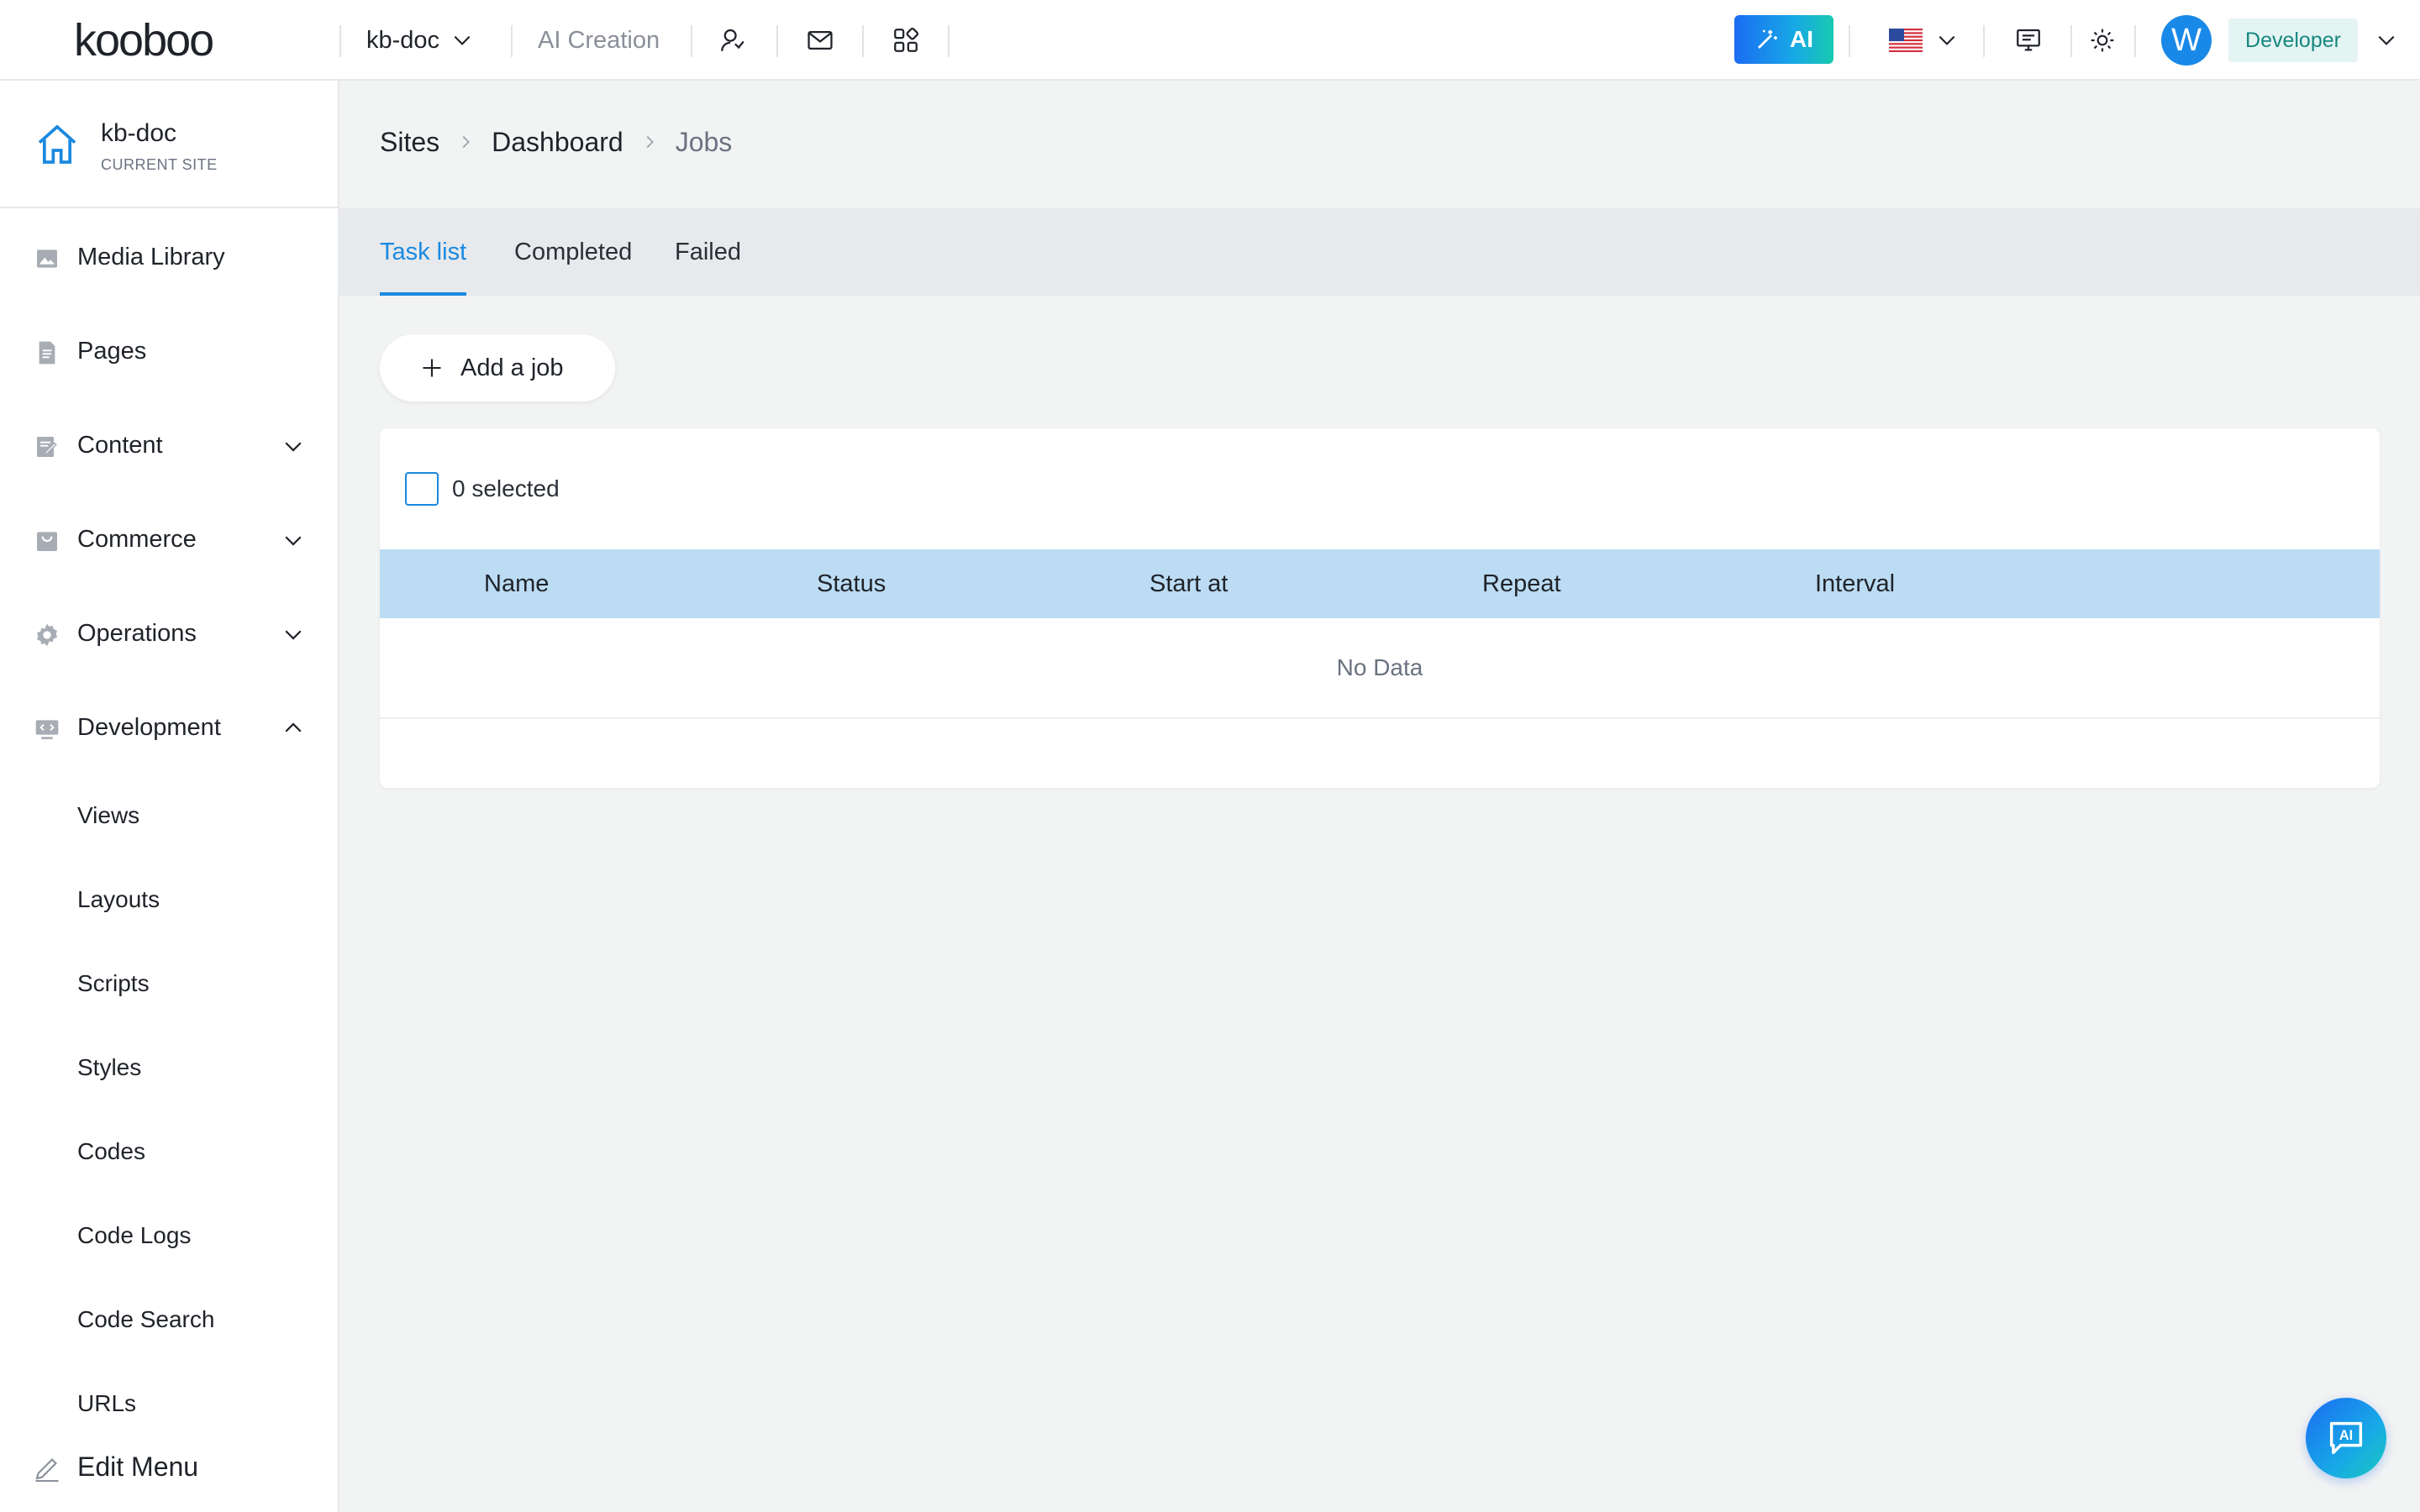  What do you see at coordinates (112, 351) in the screenshot?
I see `sidebar-item-label: Pages` at bounding box center [112, 351].